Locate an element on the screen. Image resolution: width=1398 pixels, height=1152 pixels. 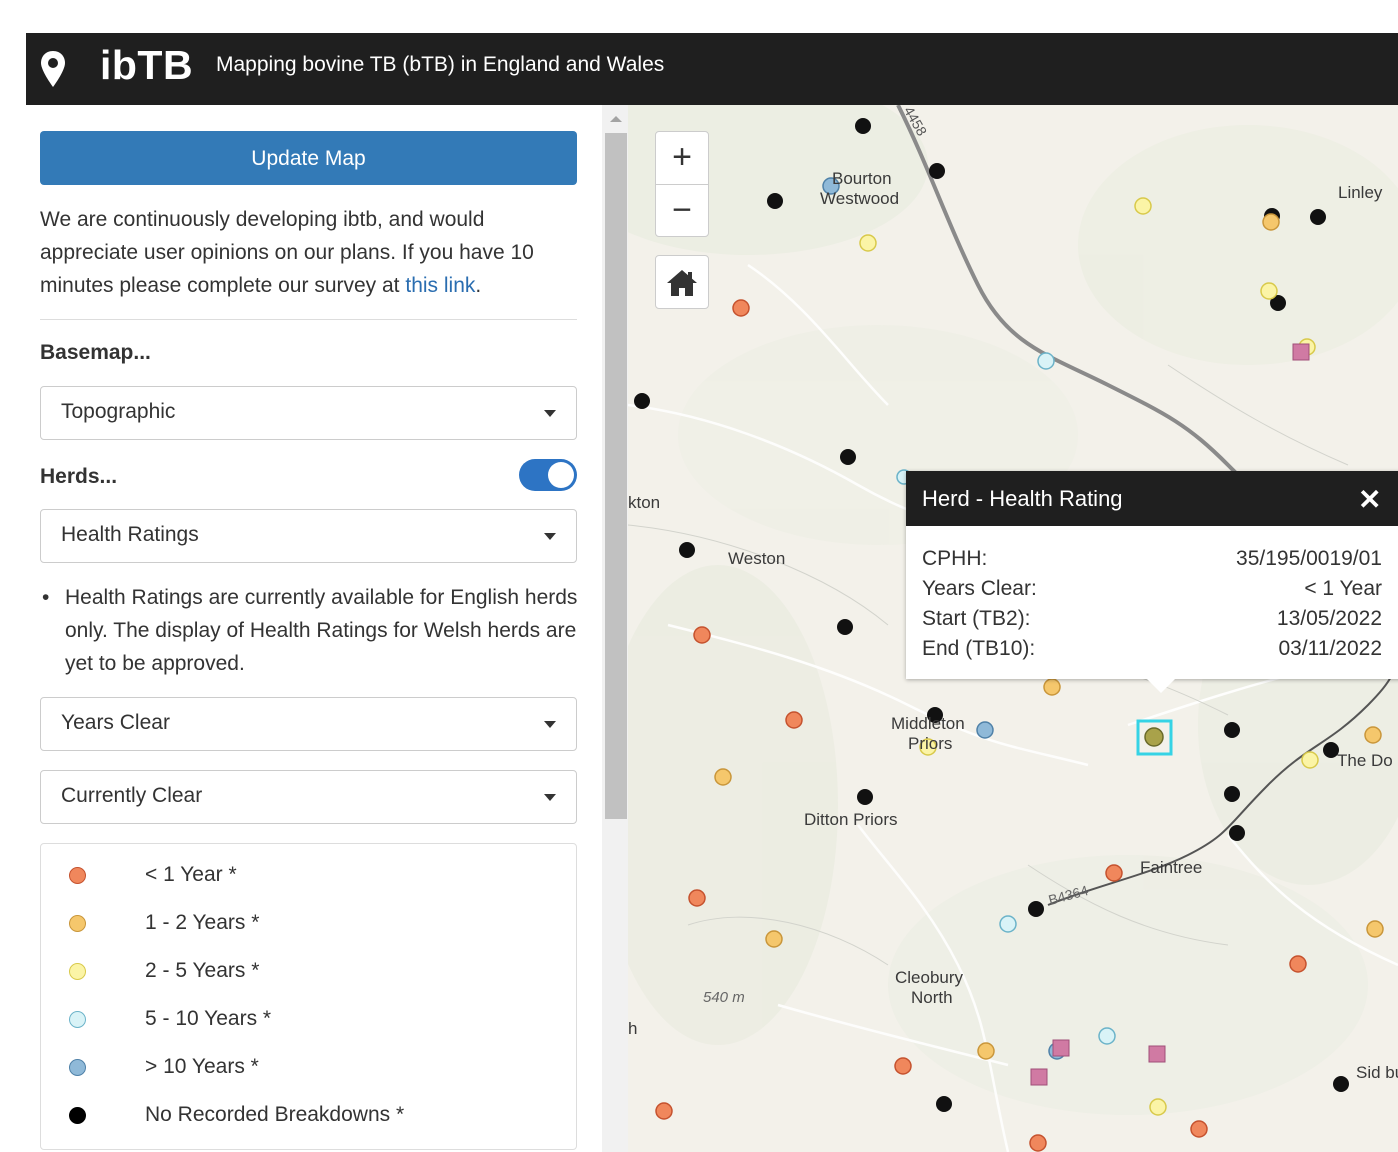
popup-key: End (TB10): is located at coordinates (979, 648).